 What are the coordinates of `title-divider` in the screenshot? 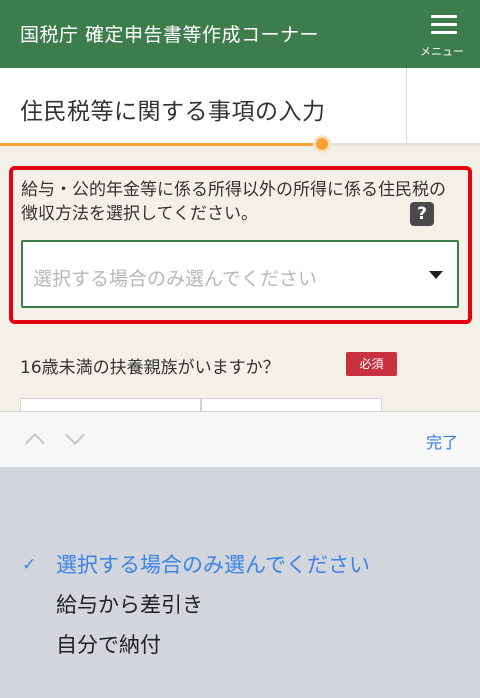 It's located at (406, 107).